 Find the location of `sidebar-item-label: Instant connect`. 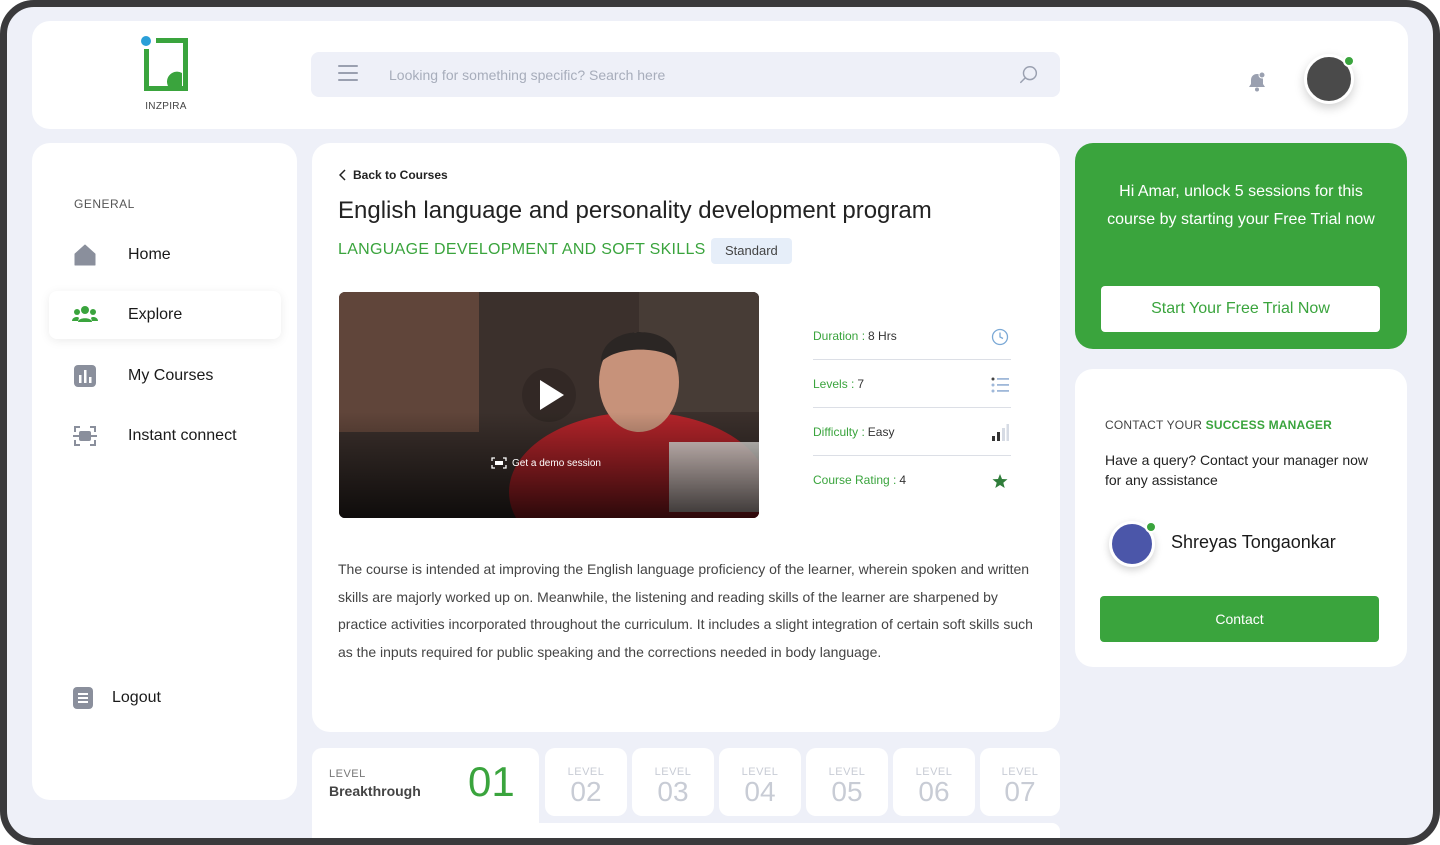

sidebar-item-label: Instant connect is located at coordinates (182, 435).